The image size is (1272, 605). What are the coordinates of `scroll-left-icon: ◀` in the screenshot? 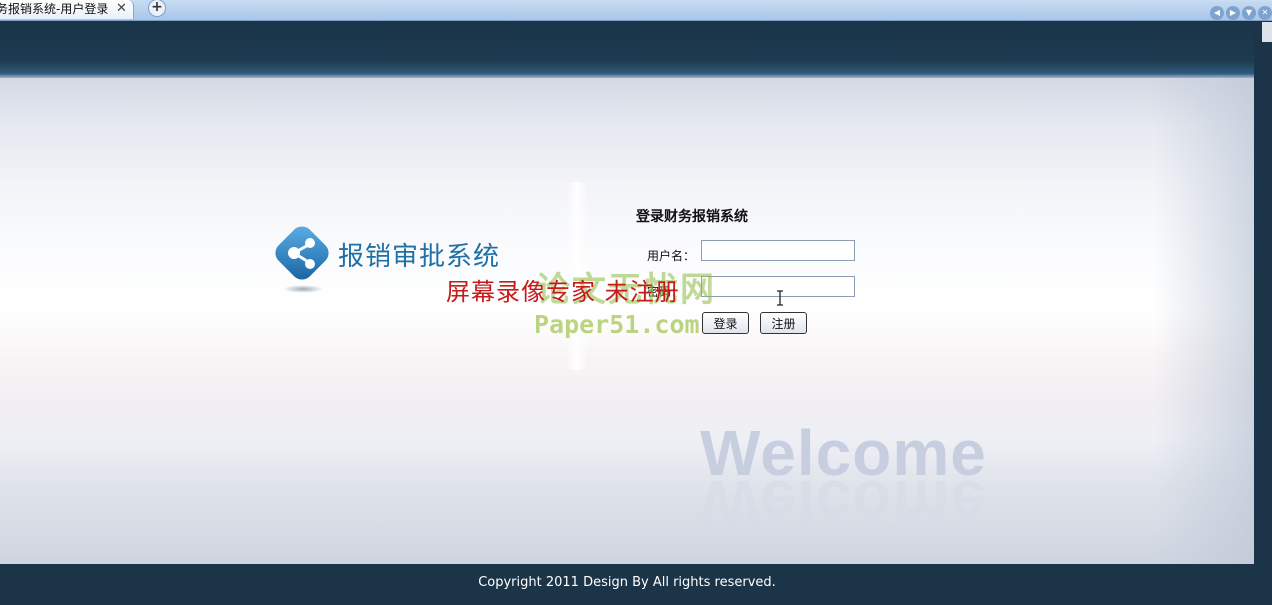 It's located at (1217, 13).